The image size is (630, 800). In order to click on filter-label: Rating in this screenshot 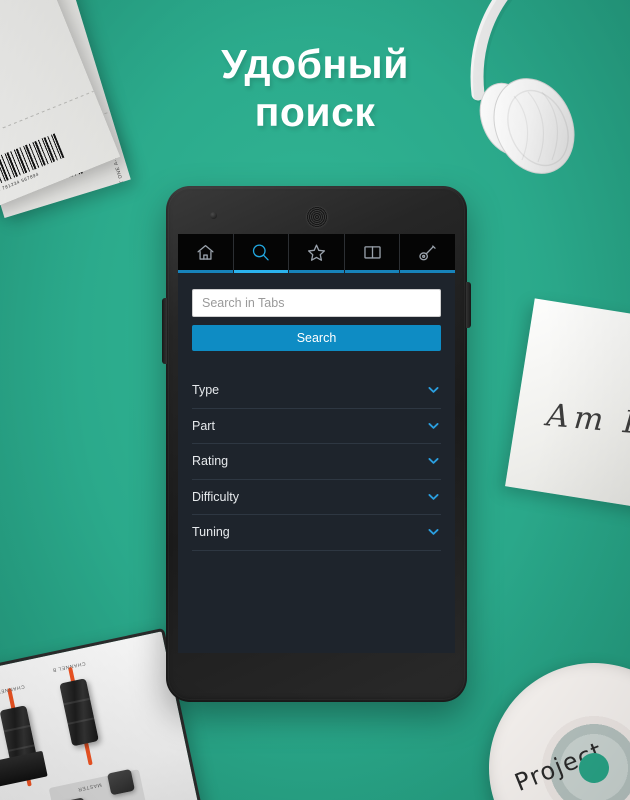, I will do `click(210, 461)`.